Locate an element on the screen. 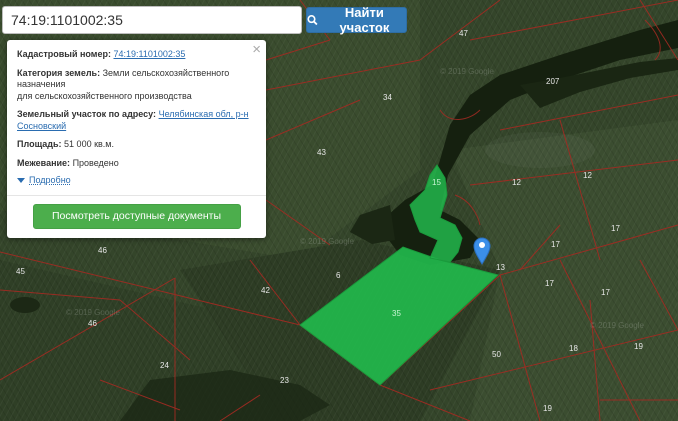  survey-row: Межевание: Проведено is located at coordinates (136, 164).